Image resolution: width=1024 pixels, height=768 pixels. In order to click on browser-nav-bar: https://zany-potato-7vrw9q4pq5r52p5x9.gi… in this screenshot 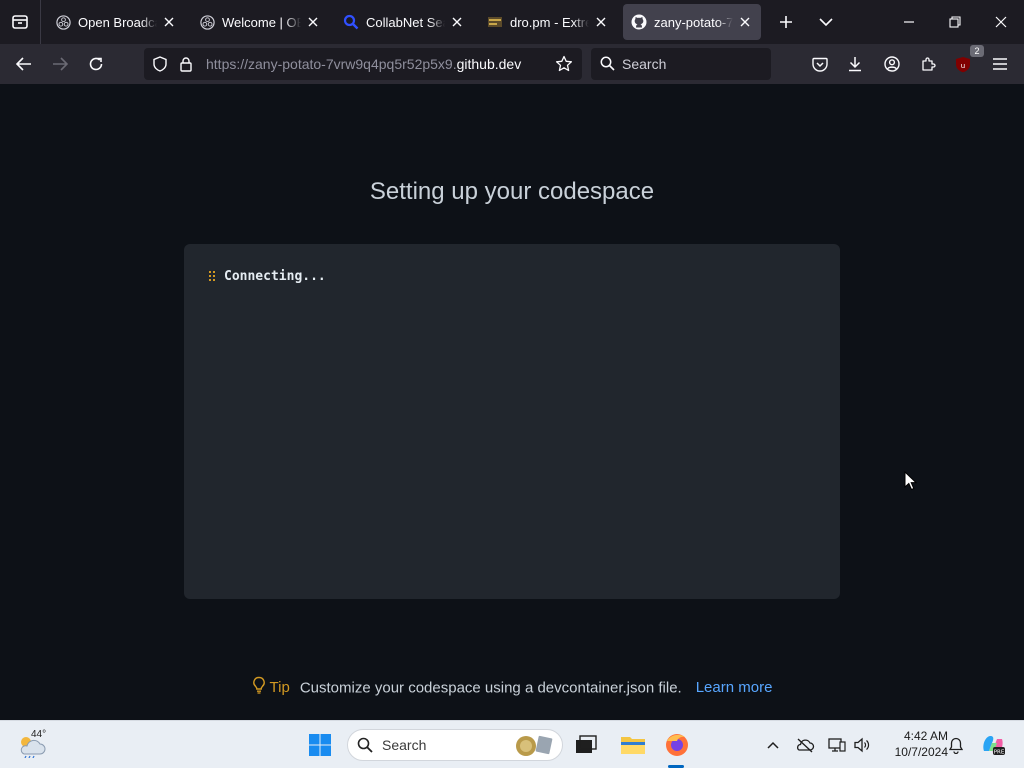, I will do `click(512, 64)`.